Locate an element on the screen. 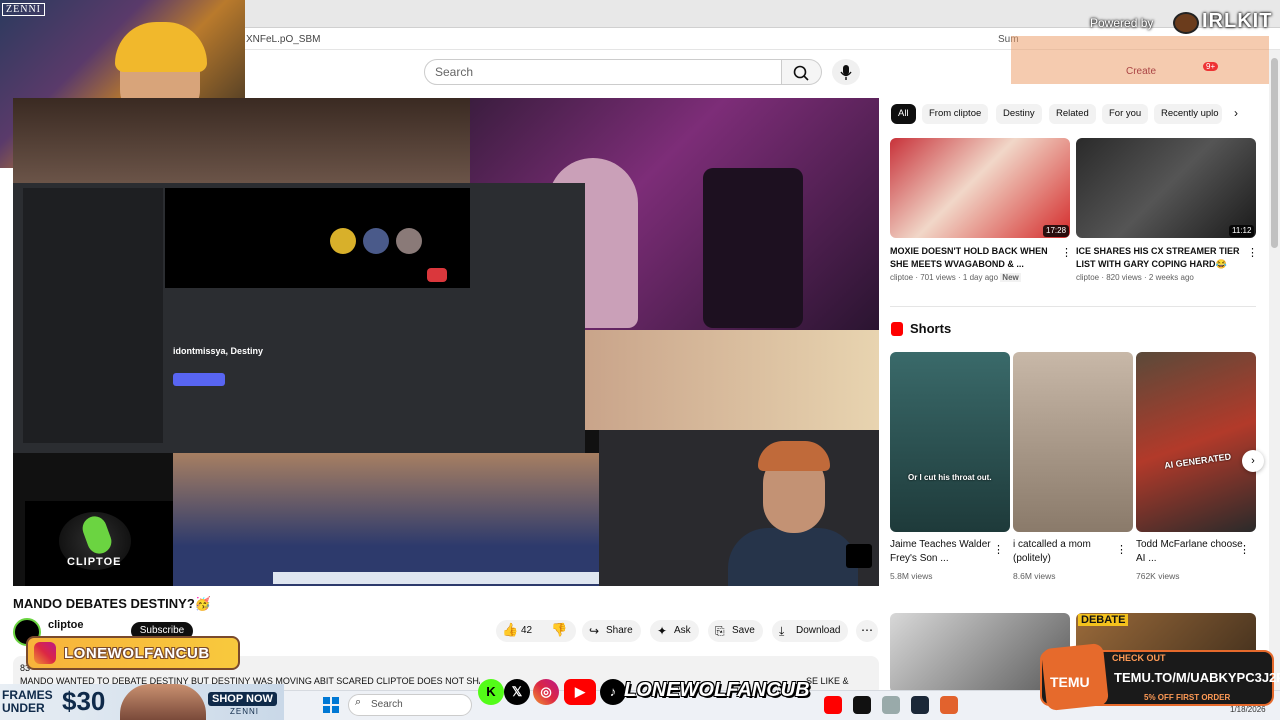  rec-stats: 701 views · 1 day ago is located at coordinates (959, 277).